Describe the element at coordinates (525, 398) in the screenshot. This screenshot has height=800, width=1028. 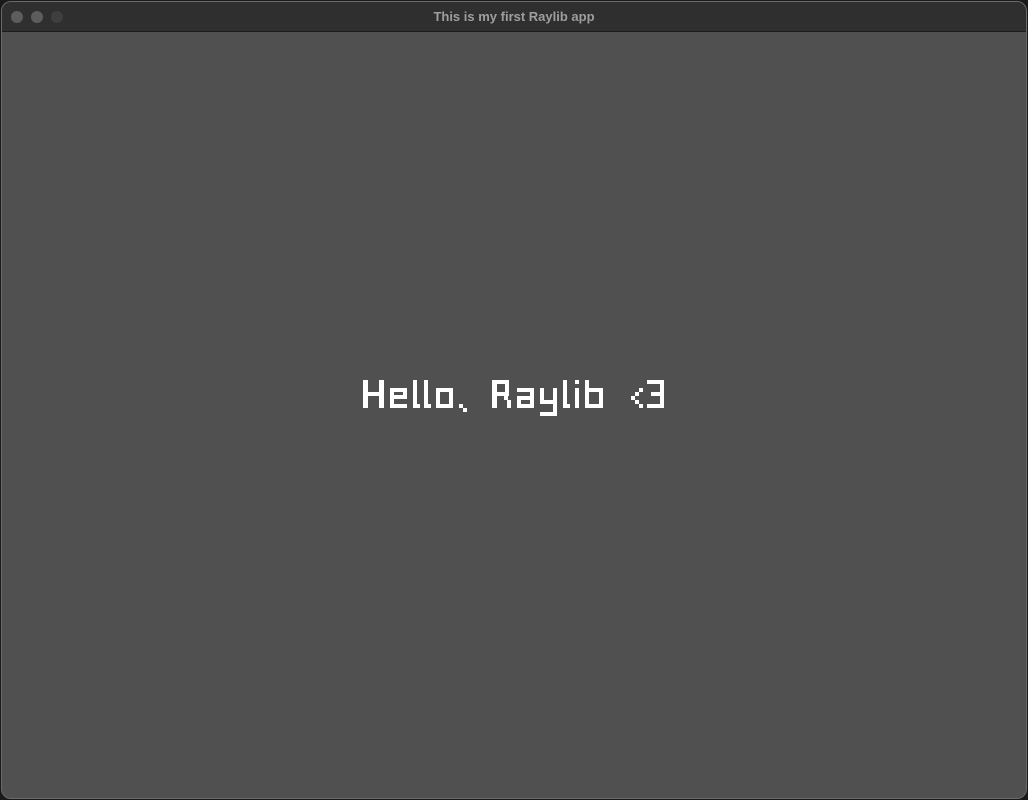
I see `glyph-a` at that location.